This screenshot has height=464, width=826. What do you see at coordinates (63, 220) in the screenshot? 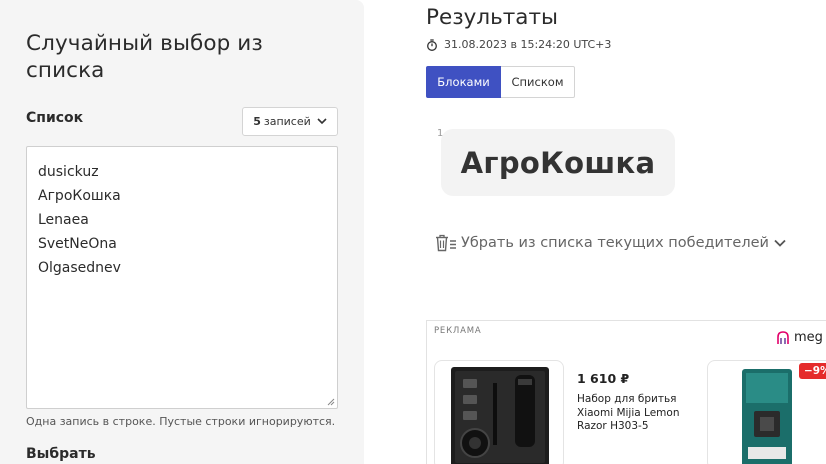
I see `list-entry: Lenaea` at bounding box center [63, 220].